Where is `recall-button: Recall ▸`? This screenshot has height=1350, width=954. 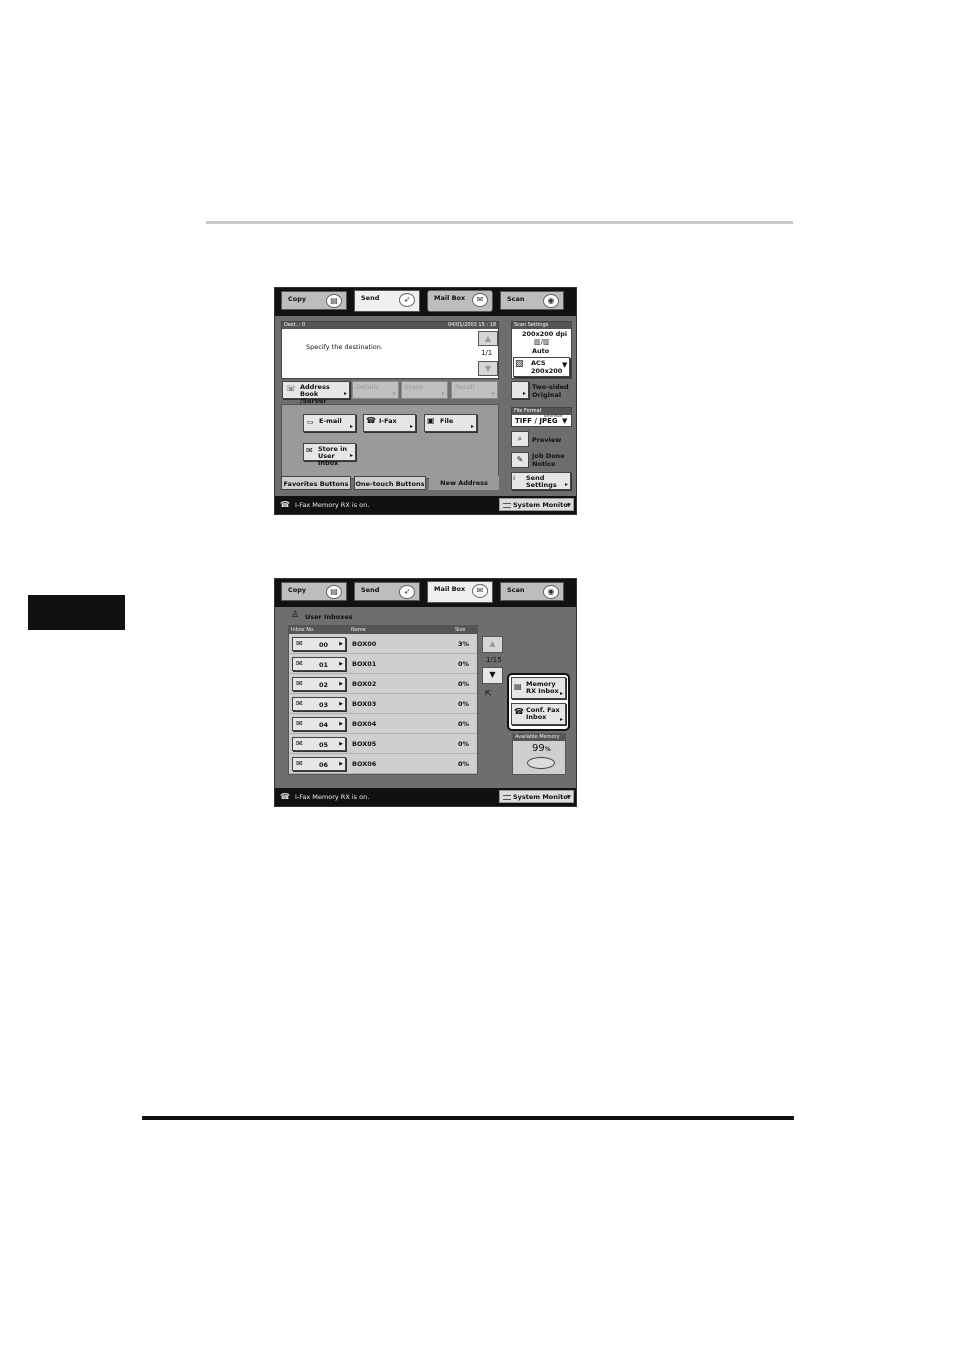
recall-button: Recall ▸ is located at coordinates (474, 390).